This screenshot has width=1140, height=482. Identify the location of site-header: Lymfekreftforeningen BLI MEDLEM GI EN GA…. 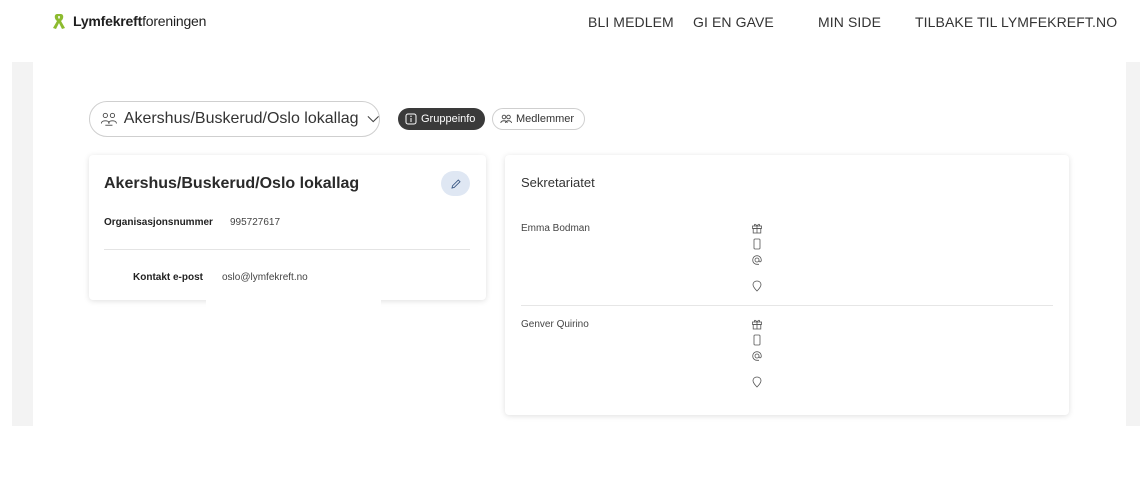
(570, 23).